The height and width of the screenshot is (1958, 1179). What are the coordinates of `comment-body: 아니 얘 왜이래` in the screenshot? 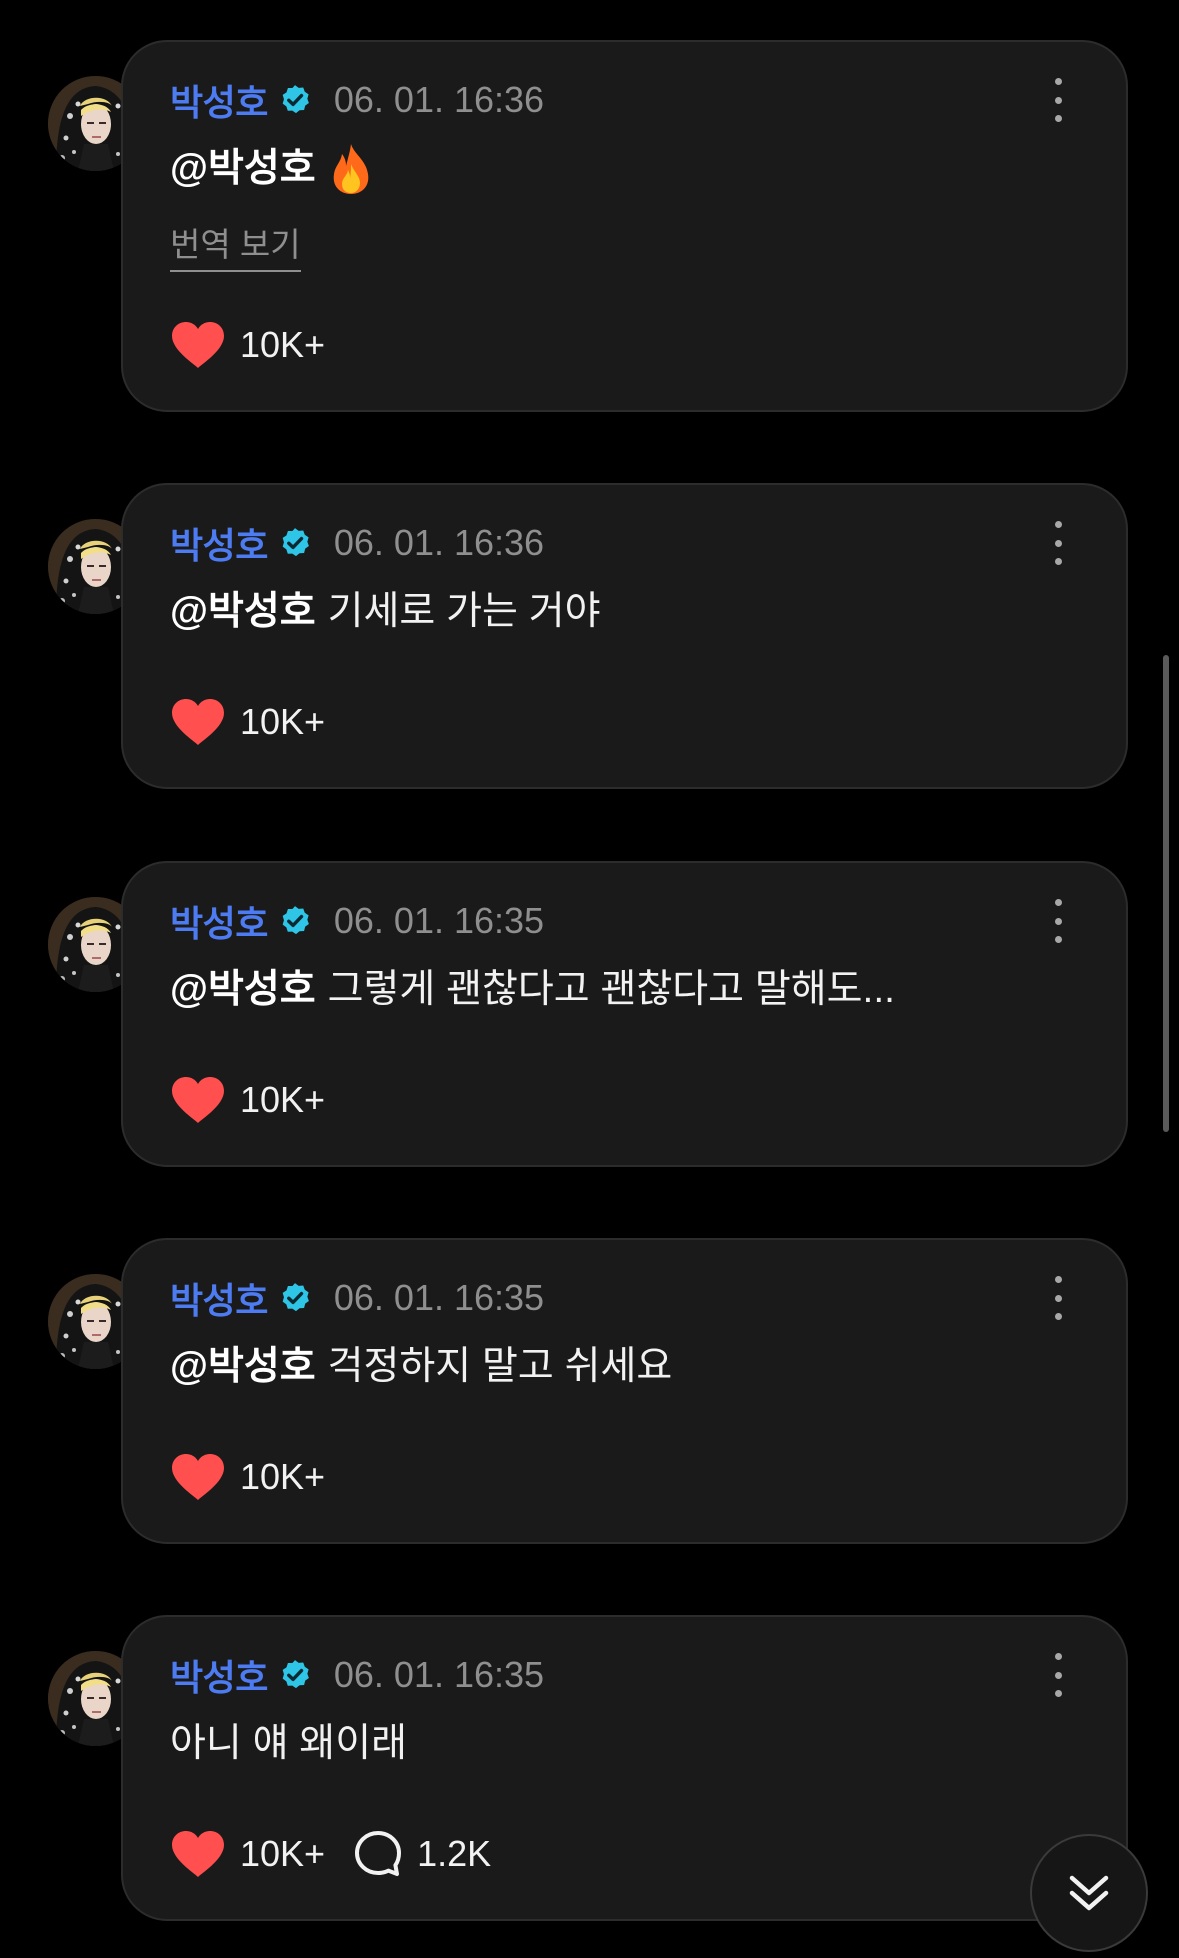 It's located at (288, 1743).